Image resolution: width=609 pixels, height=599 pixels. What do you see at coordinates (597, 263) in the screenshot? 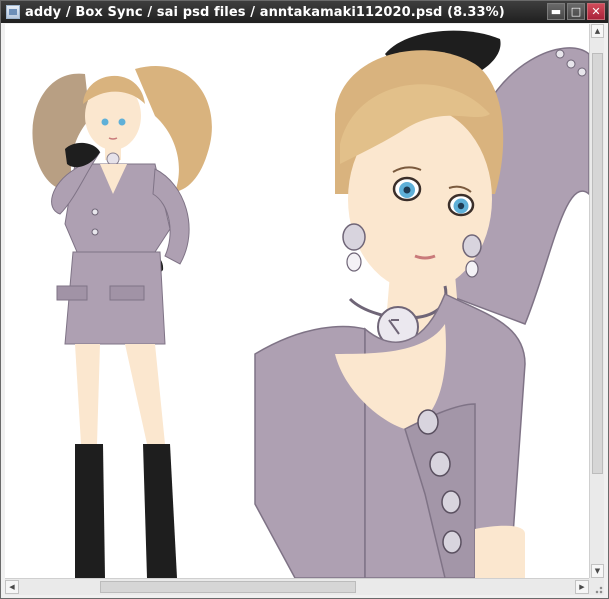
I see `vertical-scroll-thumb` at bounding box center [597, 263].